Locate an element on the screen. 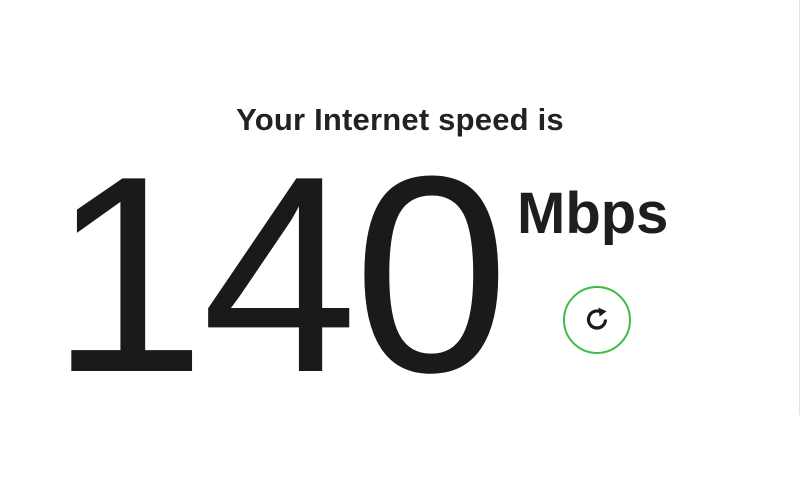 This screenshot has width=800, height=500. speed-unit: Mbps is located at coordinates (593, 213).